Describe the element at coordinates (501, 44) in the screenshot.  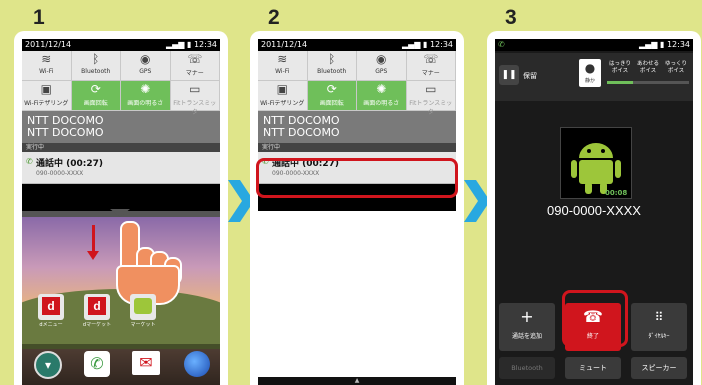
I see `call-status-icon: ✆` at that location.